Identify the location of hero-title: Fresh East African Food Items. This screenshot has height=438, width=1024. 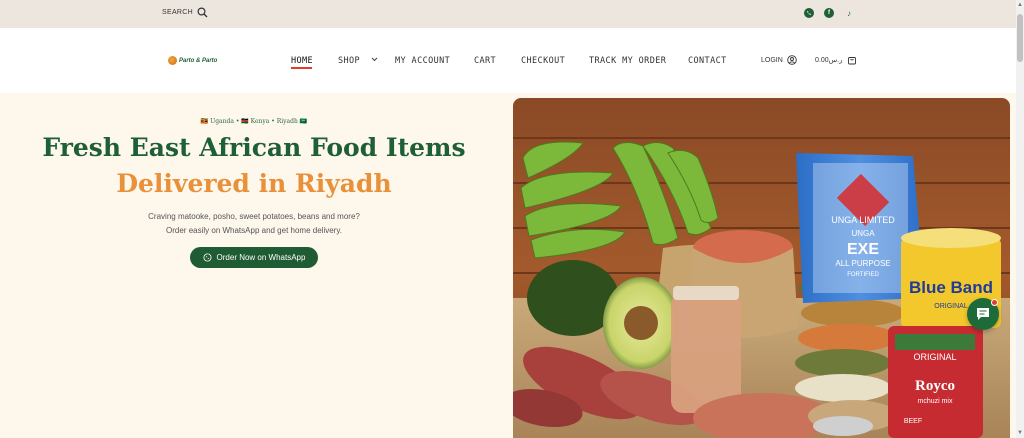
(254, 147).